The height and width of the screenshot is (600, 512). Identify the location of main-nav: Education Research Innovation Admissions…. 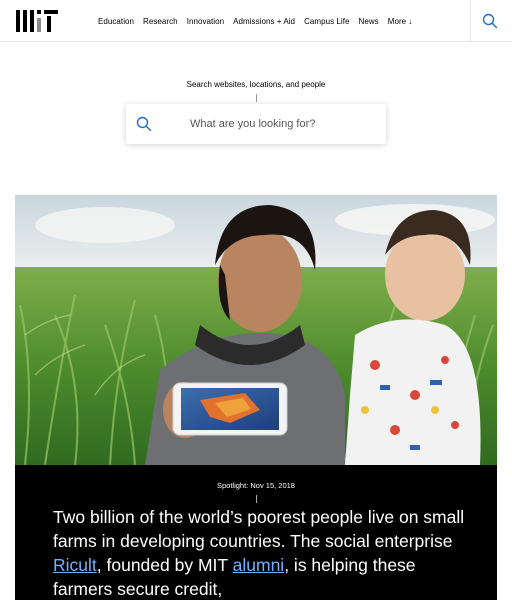
(259, 21).